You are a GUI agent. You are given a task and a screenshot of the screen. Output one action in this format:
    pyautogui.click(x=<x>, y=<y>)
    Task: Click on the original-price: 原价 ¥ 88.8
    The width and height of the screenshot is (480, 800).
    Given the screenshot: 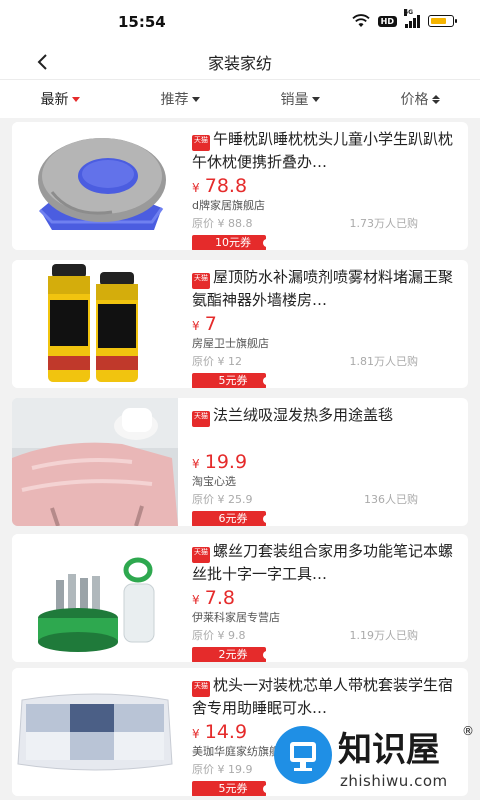 What is the action you would take?
    pyautogui.click(x=222, y=223)
    